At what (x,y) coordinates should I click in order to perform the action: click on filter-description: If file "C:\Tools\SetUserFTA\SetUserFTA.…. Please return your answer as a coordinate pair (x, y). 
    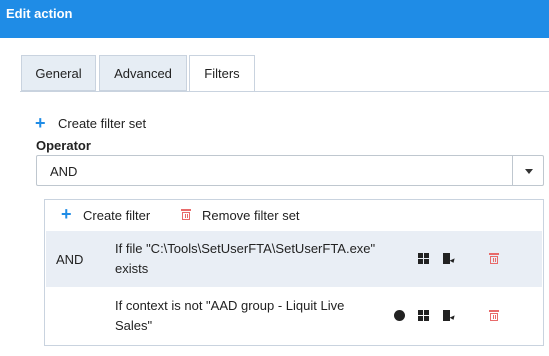
    Looking at the image, I should click on (245, 258).